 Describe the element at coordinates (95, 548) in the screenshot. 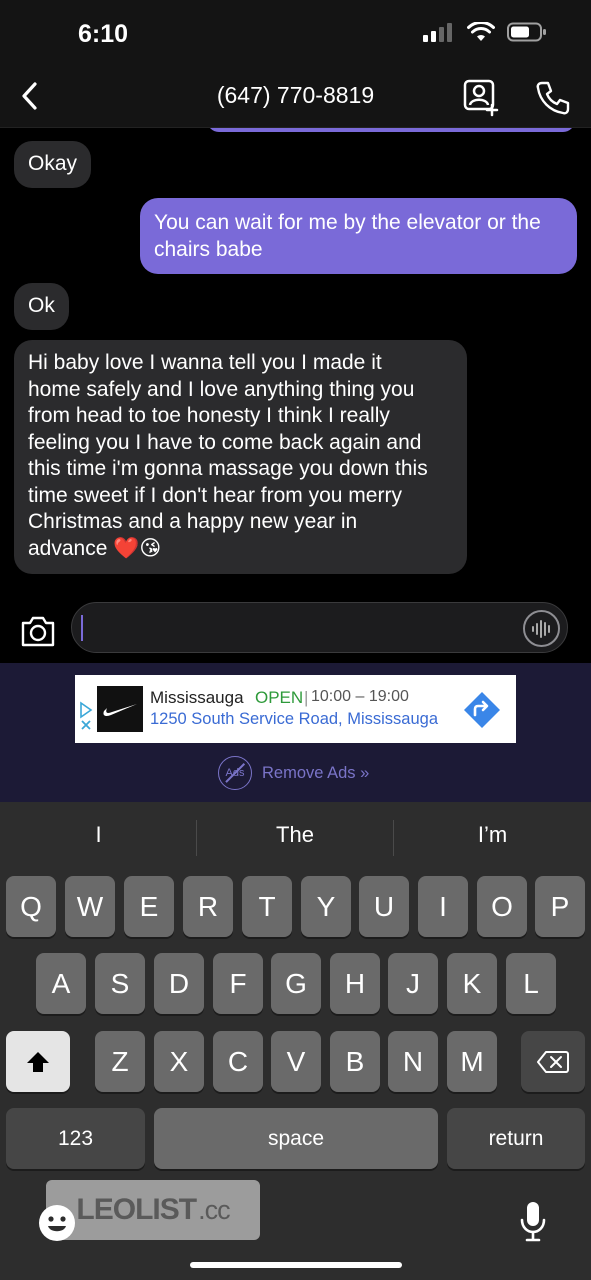

I see `message-line: advance ❤️😘` at that location.